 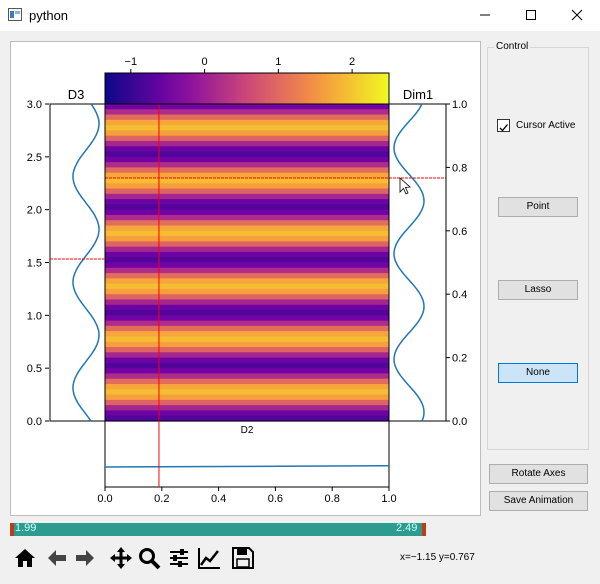 I want to click on x-tick-label: 1.0, so click(x=388, y=499).